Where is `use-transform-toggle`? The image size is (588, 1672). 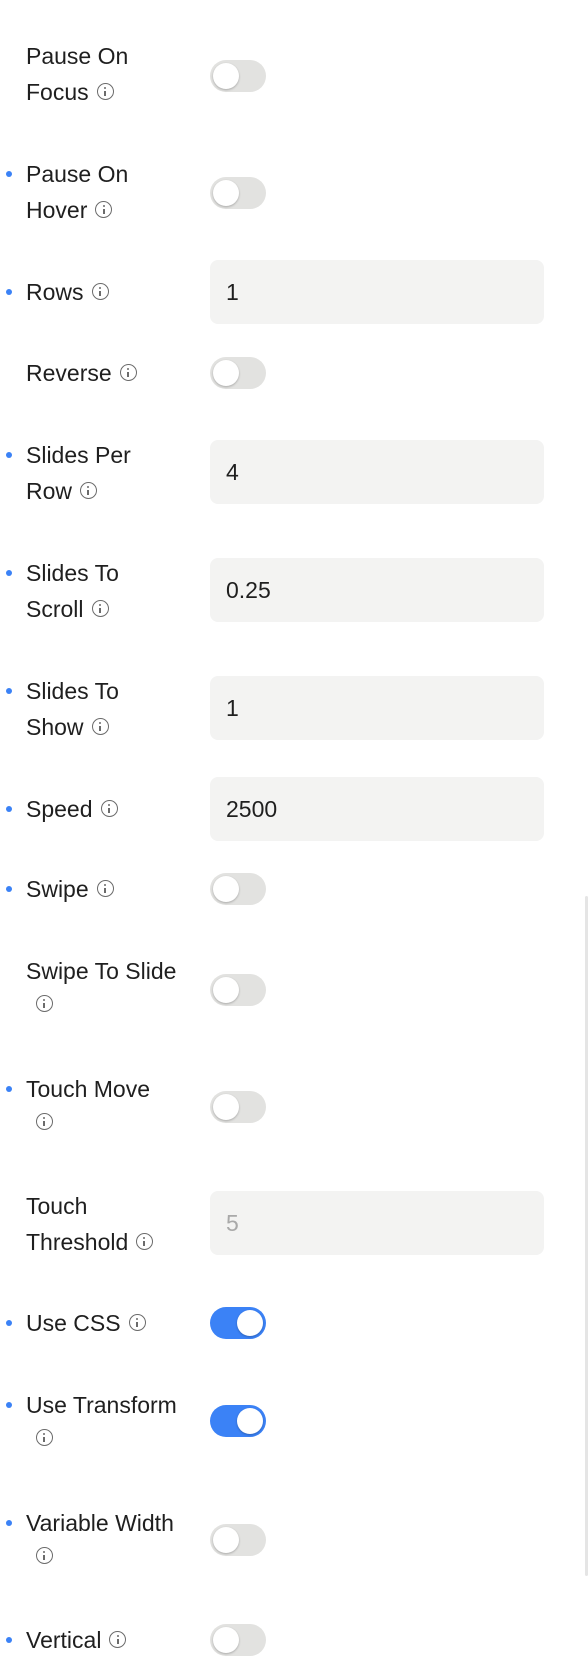
use-transform-toggle is located at coordinates (238, 1421).